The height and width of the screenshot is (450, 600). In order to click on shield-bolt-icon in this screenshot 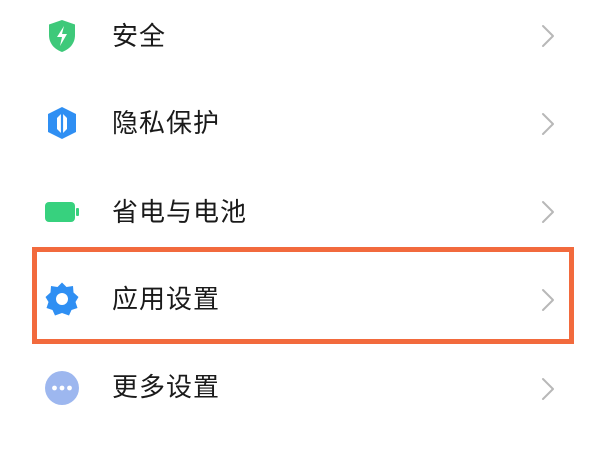, I will do `click(62, 36)`.